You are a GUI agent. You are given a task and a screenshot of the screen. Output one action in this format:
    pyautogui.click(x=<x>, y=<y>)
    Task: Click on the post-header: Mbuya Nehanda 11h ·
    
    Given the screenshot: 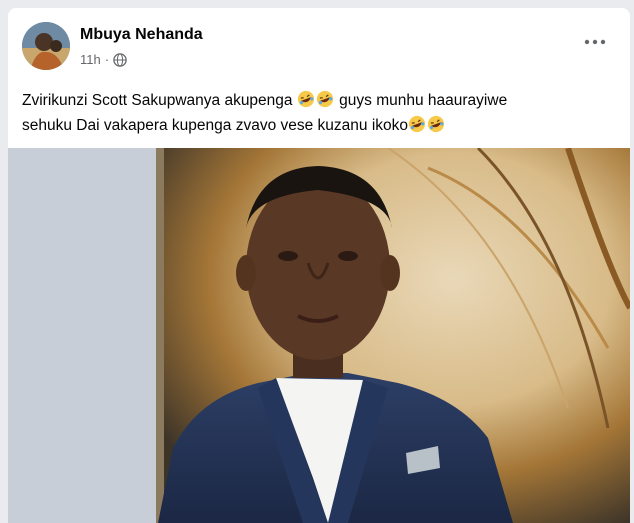 What is the action you would take?
    pyautogui.click(x=319, y=44)
    